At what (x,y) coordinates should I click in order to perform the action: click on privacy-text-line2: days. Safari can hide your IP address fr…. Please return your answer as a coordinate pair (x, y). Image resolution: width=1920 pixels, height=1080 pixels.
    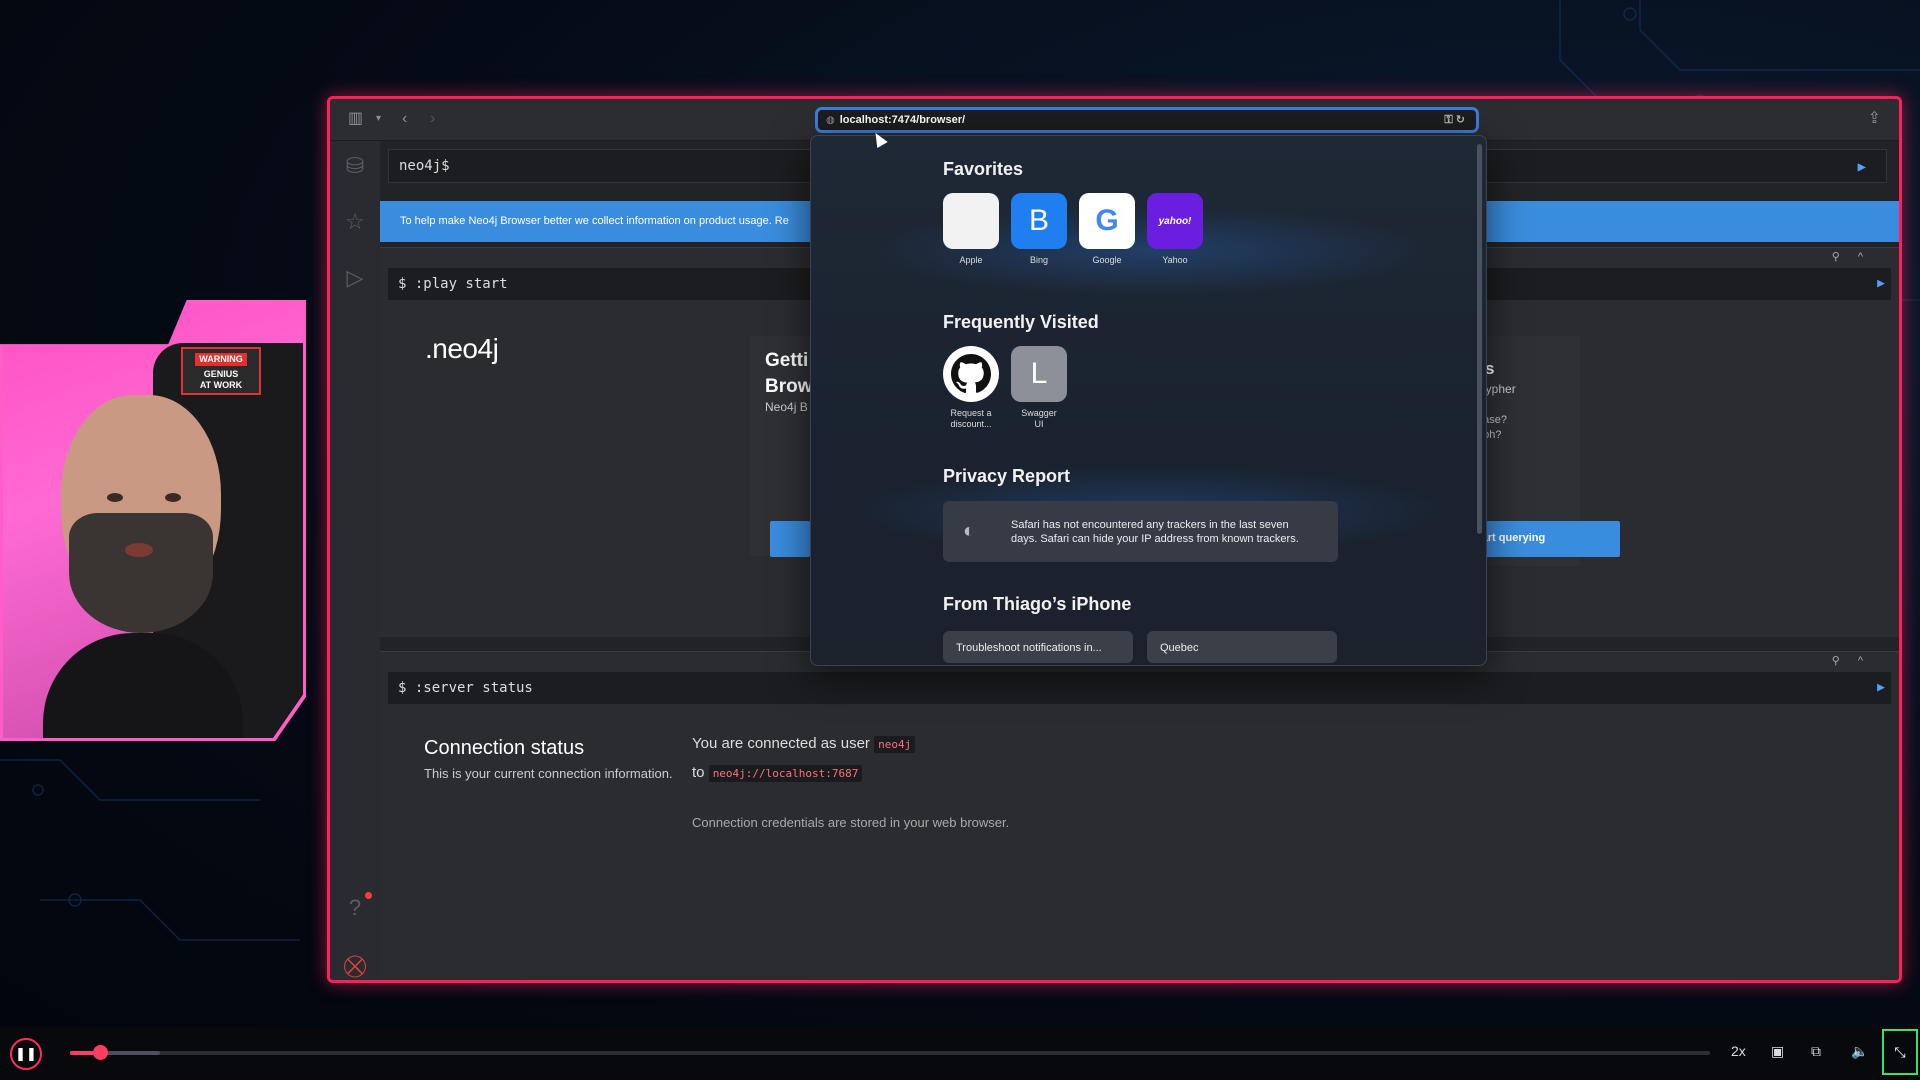
    Looking at the image, I should click on (1155, 538).